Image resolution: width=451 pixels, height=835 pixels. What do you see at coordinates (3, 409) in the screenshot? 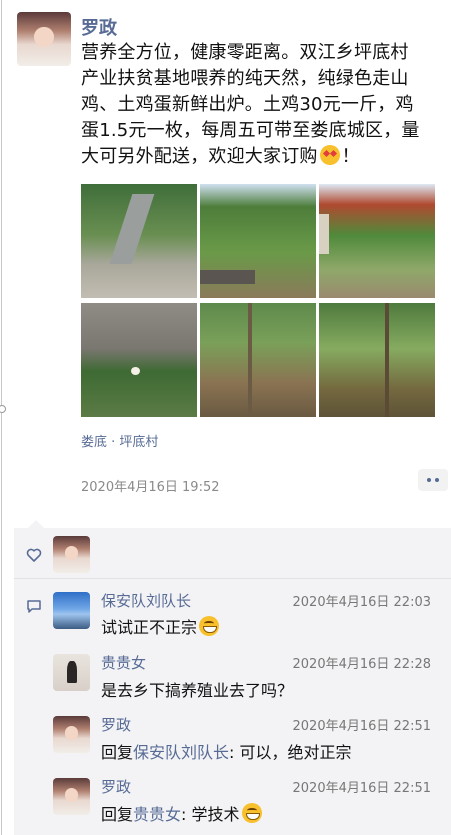
I see `frame-handle` at bounding box center [3, 409].